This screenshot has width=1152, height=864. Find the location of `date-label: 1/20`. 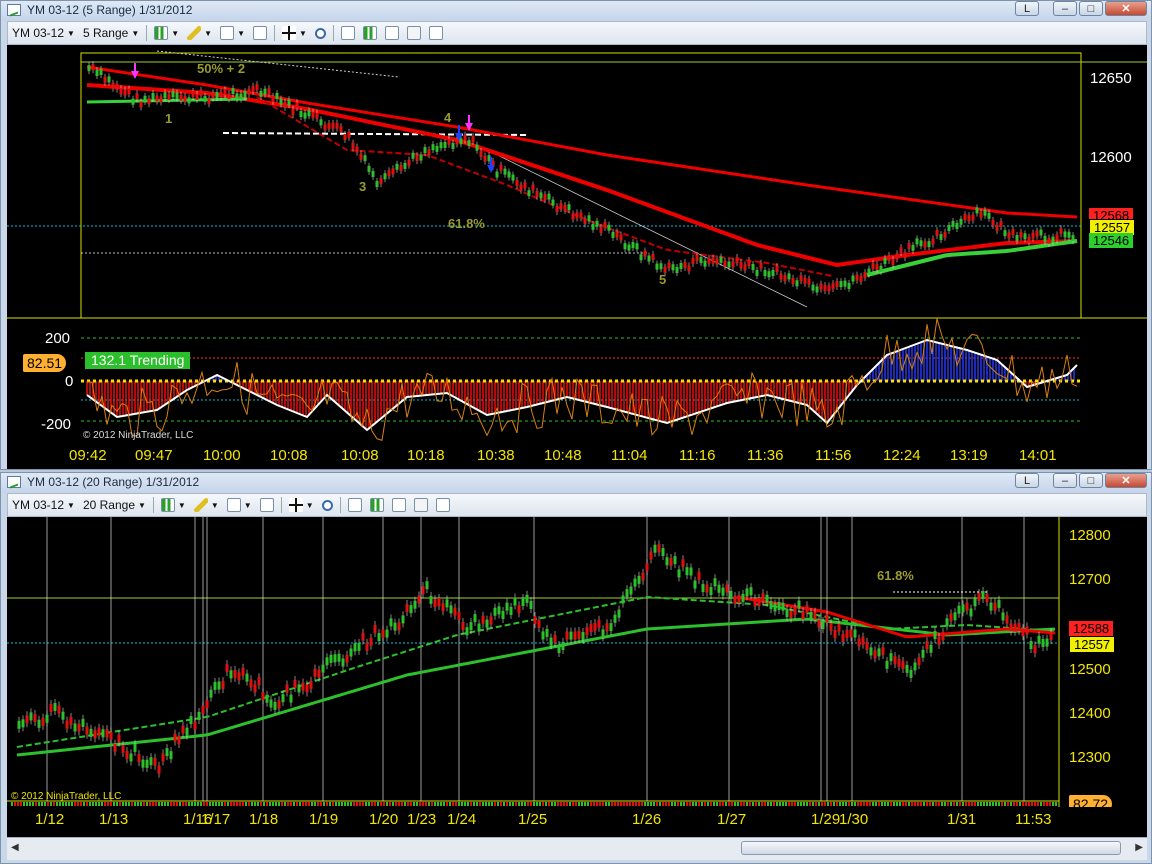

date-label: 1/20 is located at coordinates (384, 819).